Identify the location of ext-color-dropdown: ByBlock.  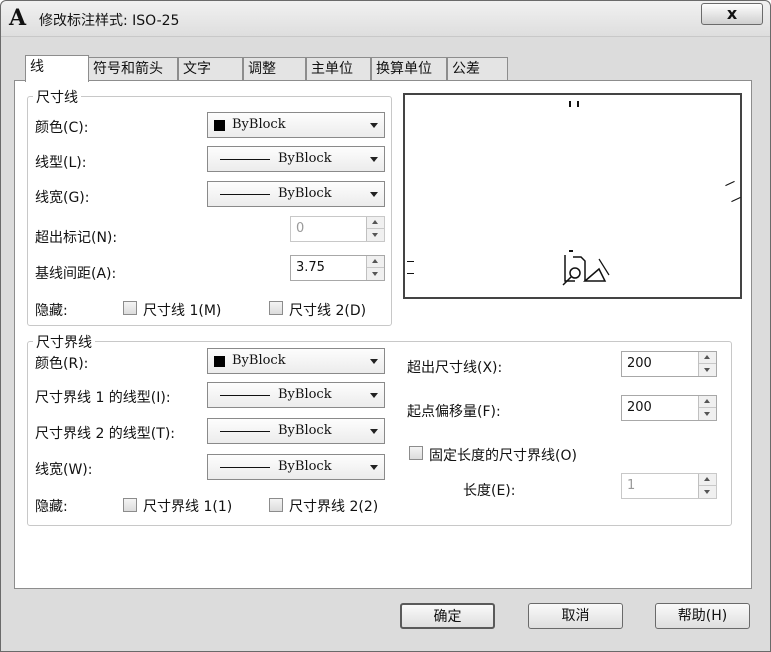
(296, 361).